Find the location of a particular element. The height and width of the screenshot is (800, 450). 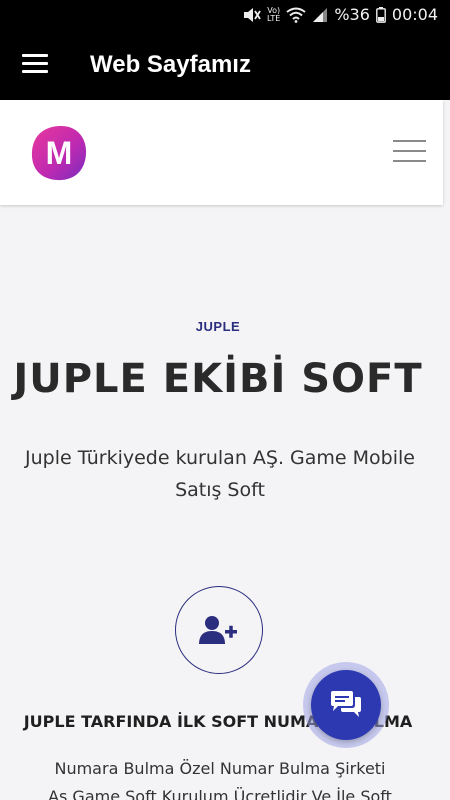

logo-letter: M is located at coordinates (59, 153).